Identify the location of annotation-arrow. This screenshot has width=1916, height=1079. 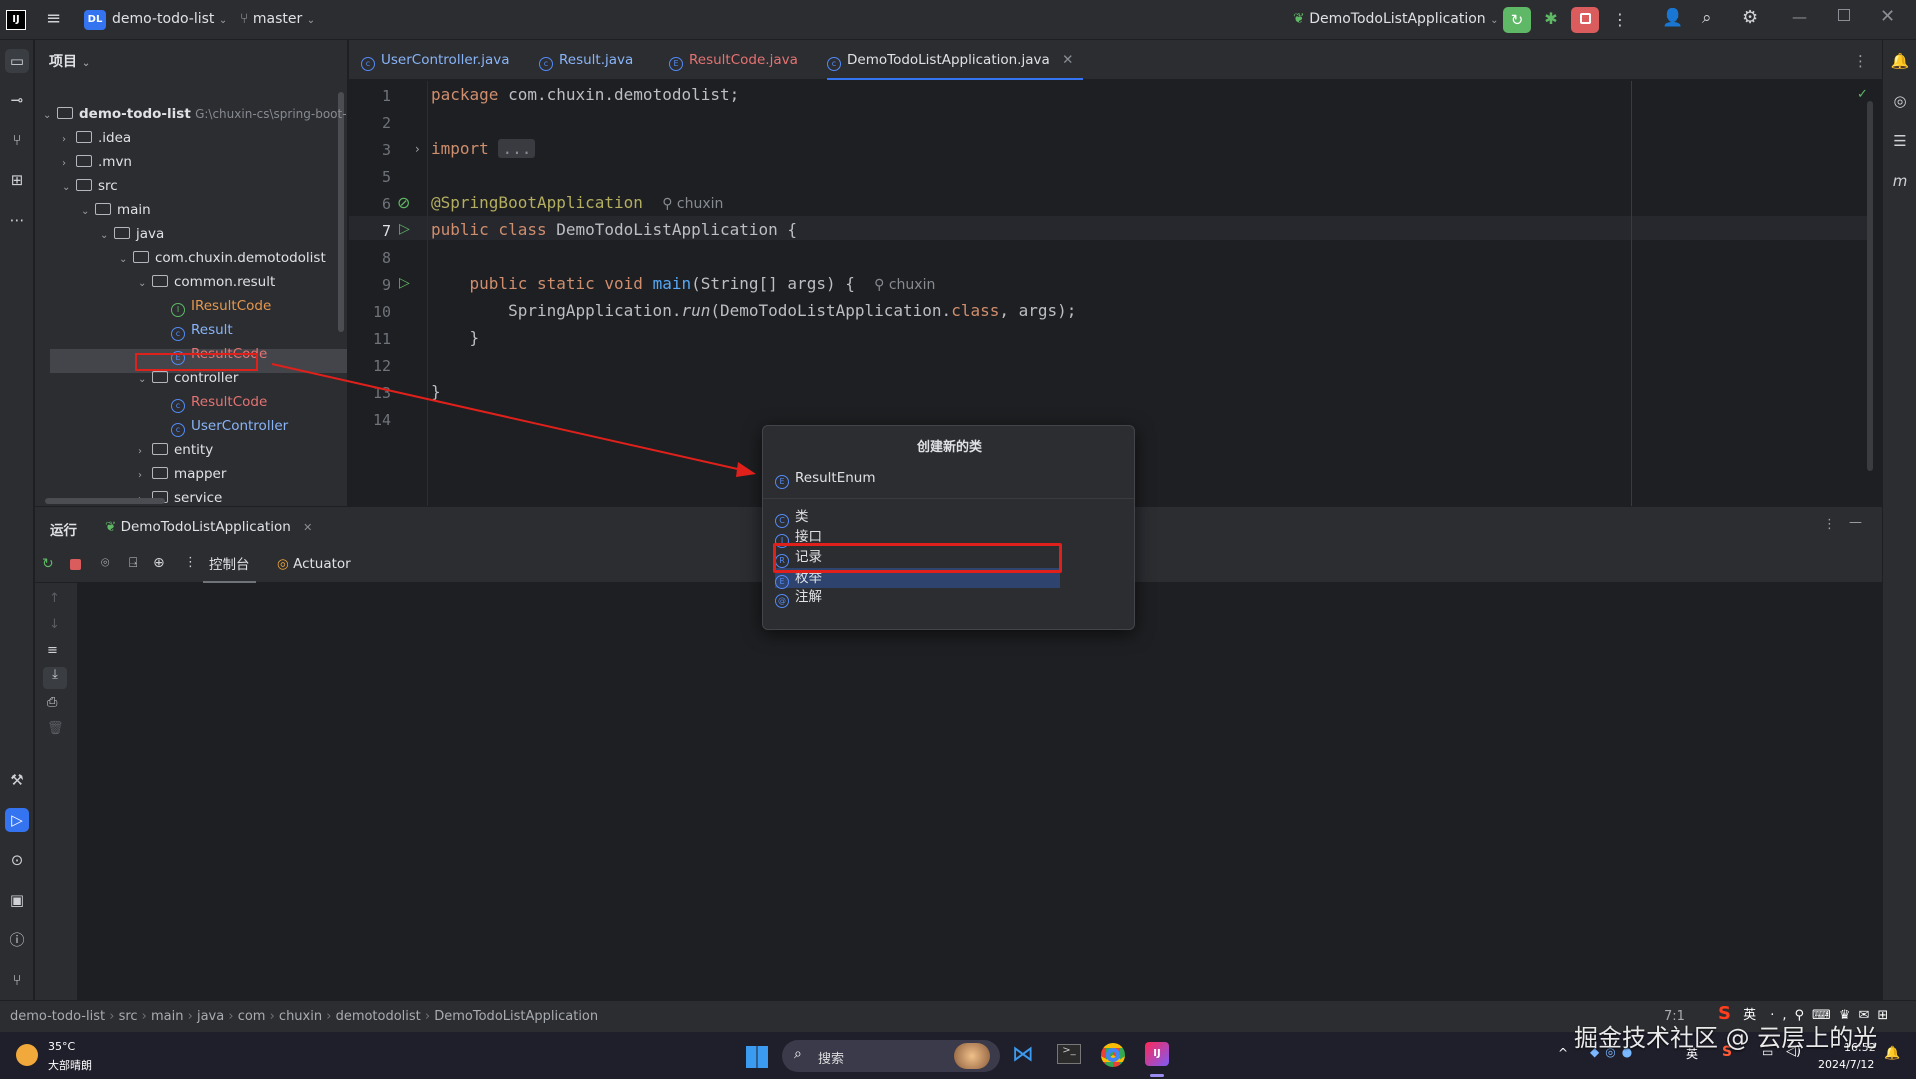
(513, 420).